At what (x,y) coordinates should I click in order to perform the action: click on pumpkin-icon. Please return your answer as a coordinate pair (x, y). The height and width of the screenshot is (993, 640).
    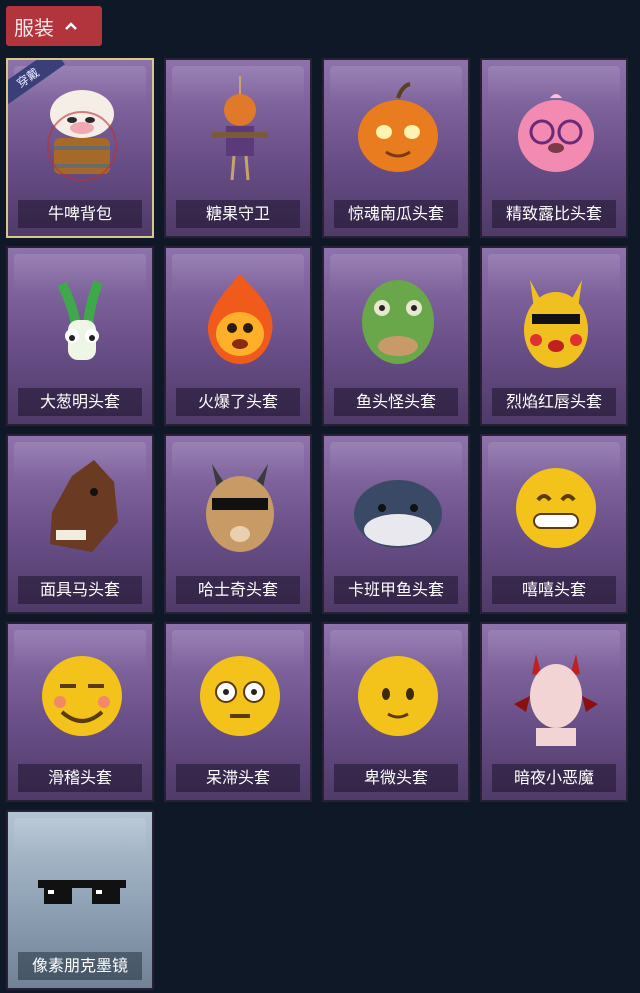
    Looking at the image, I should click on (398, 127).